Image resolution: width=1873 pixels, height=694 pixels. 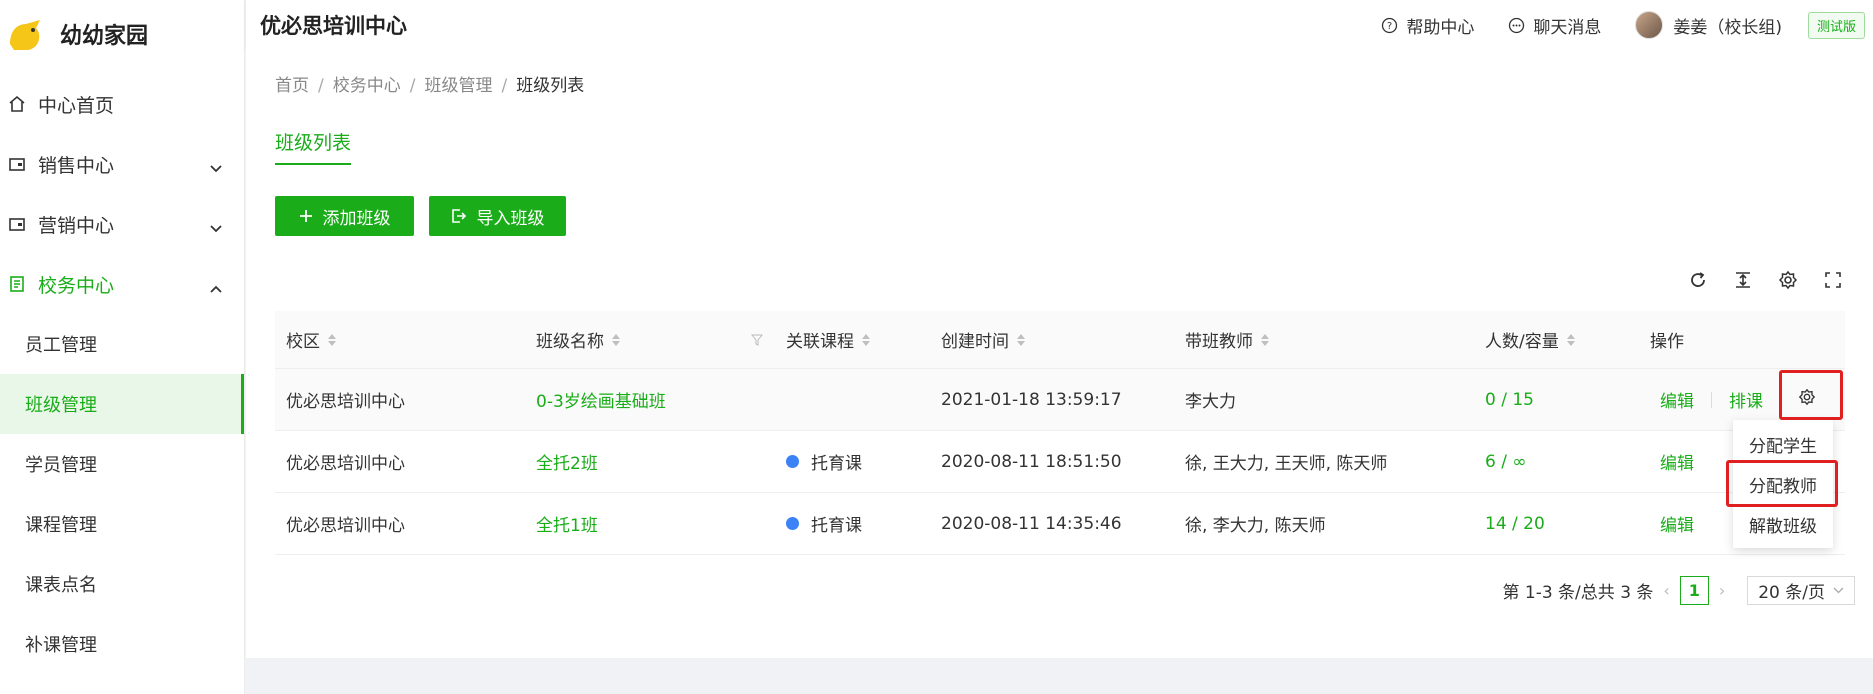 What do you see at coordinates (313, 146) in the screenshot?
I see `tab-class-list: 班级列表` at bounding box center [313, 146].